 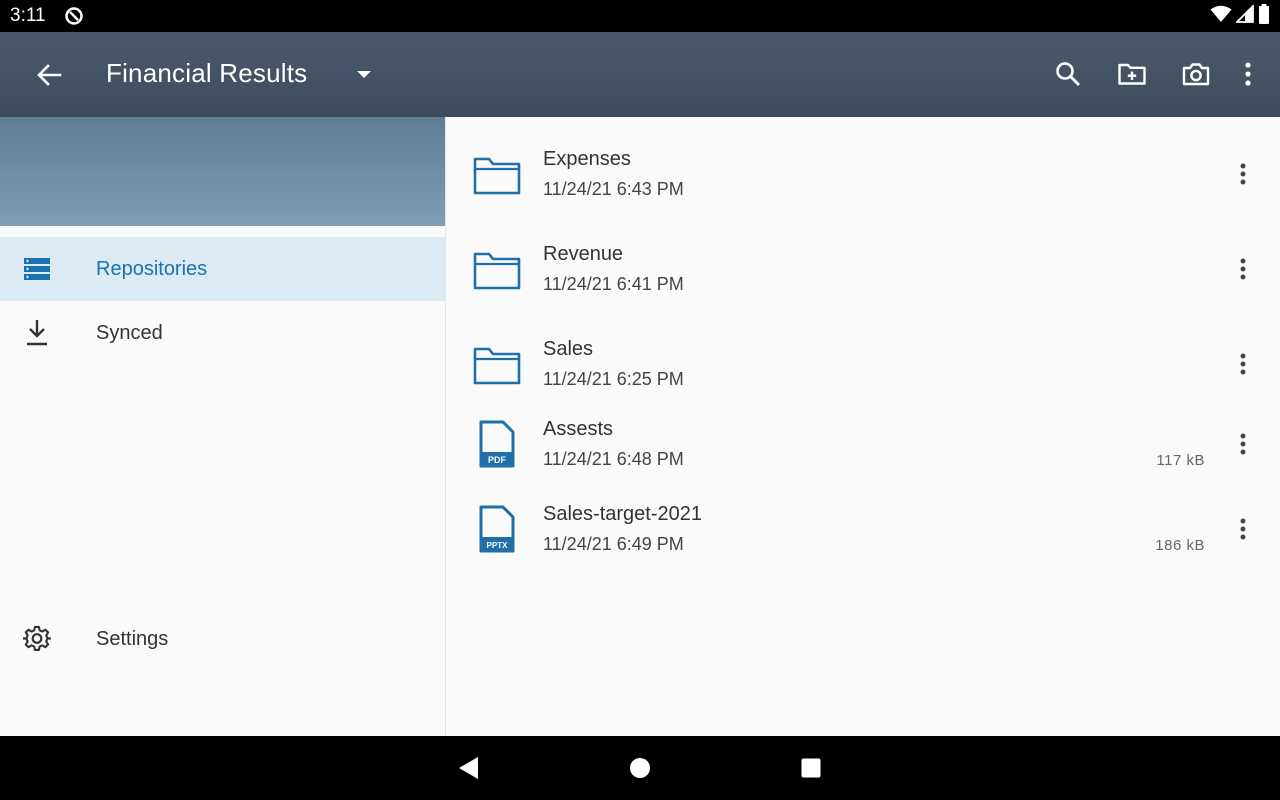 I want to click on nav-home-icon, so click(x=640, y=768).